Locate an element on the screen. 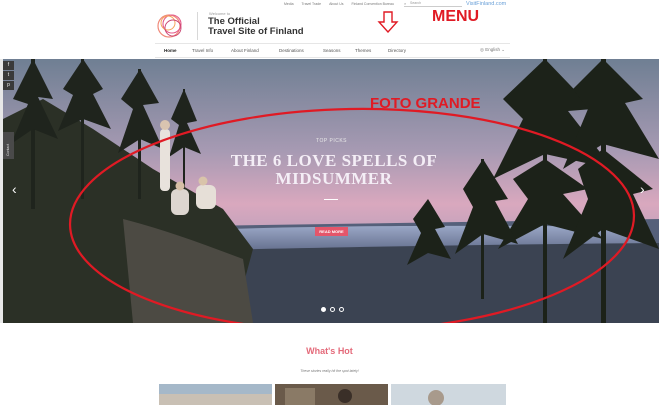 This screenshot has height=405, width=659. hero-kicker: TOP PICKS is located at coordinates (331, 141).